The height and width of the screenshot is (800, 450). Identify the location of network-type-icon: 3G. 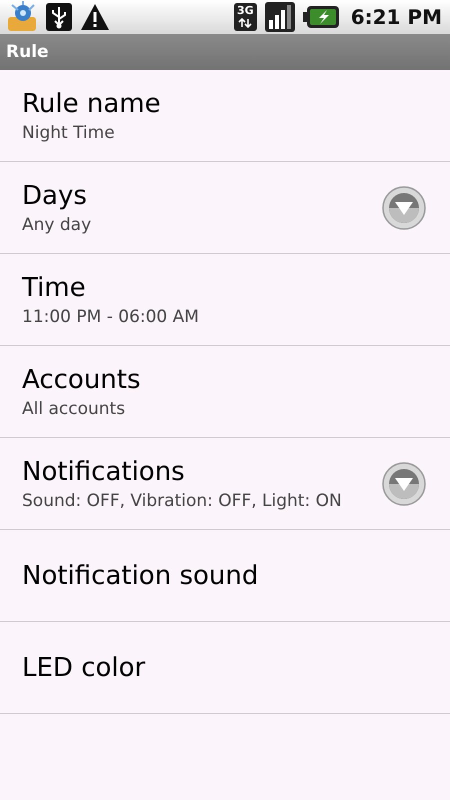
(245, 17).